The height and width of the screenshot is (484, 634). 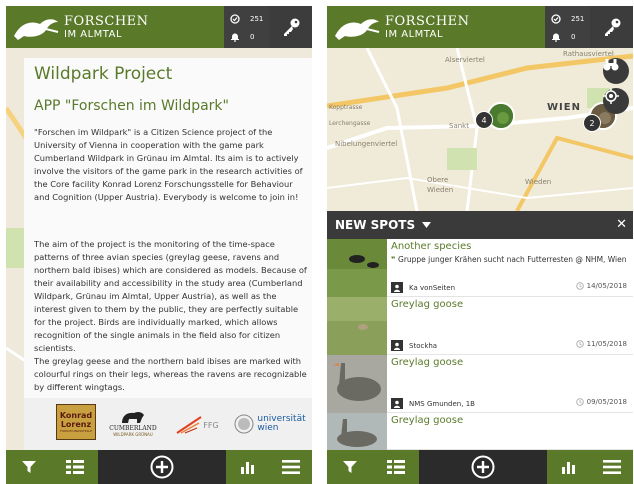 What do you see at coordinates (103, 74) in the screenshot?
I see `page-title: Wildpark Project` at bounding box center [103, 74].